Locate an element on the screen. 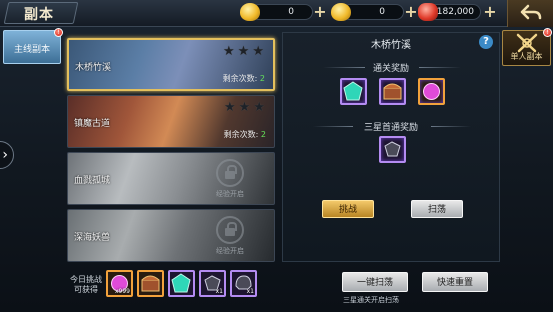 The image size is (553, 312). currency-coin: 182,000 + is located at coordinates (457, 12).